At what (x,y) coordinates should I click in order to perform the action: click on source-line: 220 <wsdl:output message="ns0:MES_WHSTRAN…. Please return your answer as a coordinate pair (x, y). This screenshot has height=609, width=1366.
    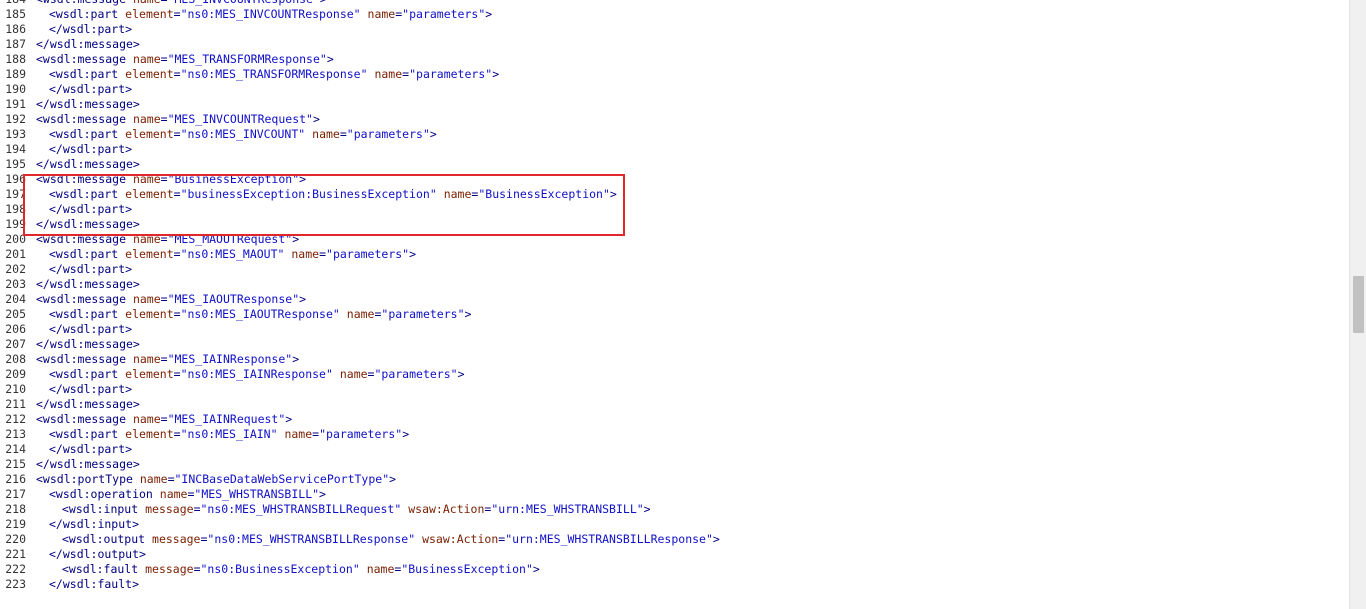
    Looking at the image, I should click on (674, 539).